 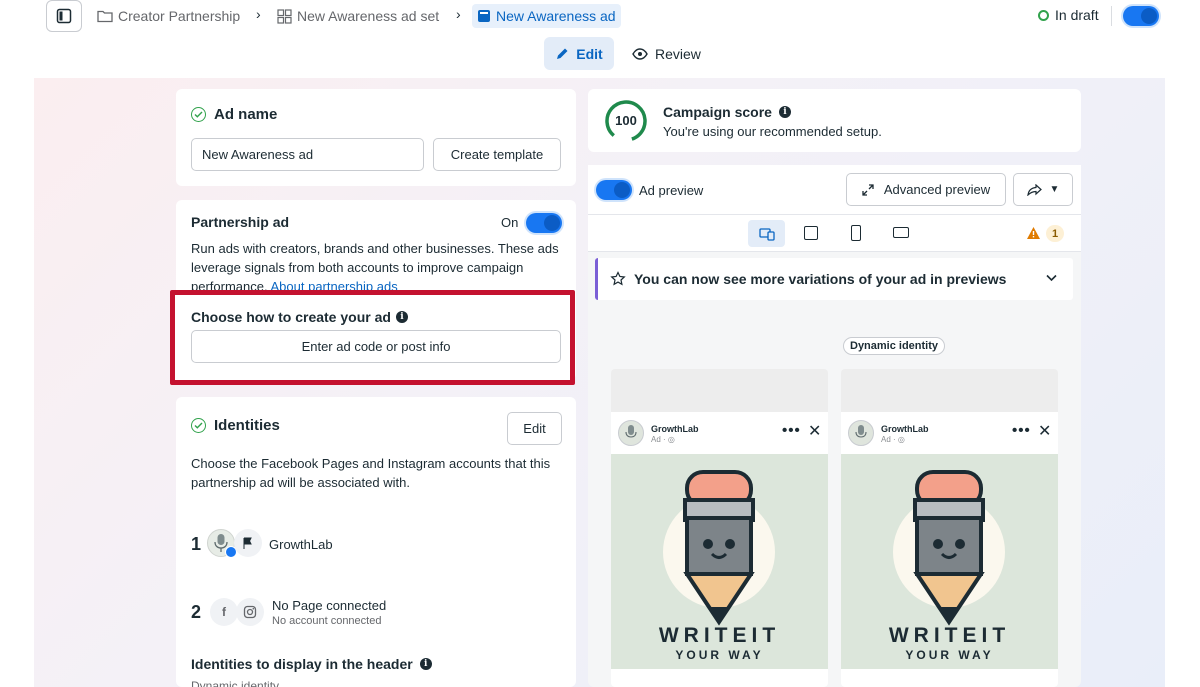 I want to click on ad-name-card: Ad name New Awareness ad Create template, so click(x=376, y=137).